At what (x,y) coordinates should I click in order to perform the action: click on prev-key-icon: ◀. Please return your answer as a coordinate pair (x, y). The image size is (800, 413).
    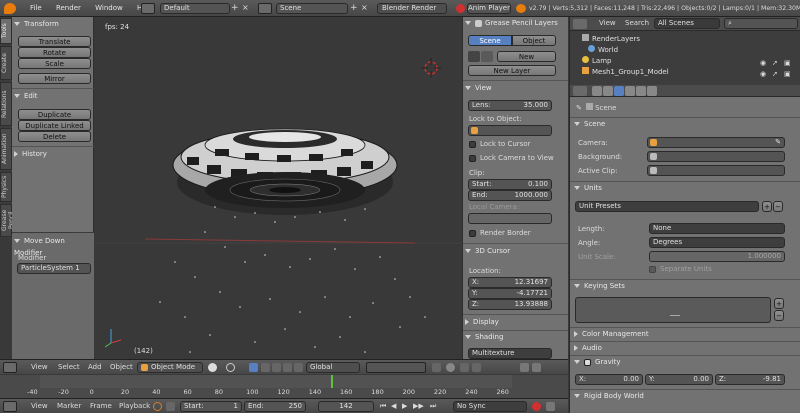
    Looking at the image, I should click on (393, 406).